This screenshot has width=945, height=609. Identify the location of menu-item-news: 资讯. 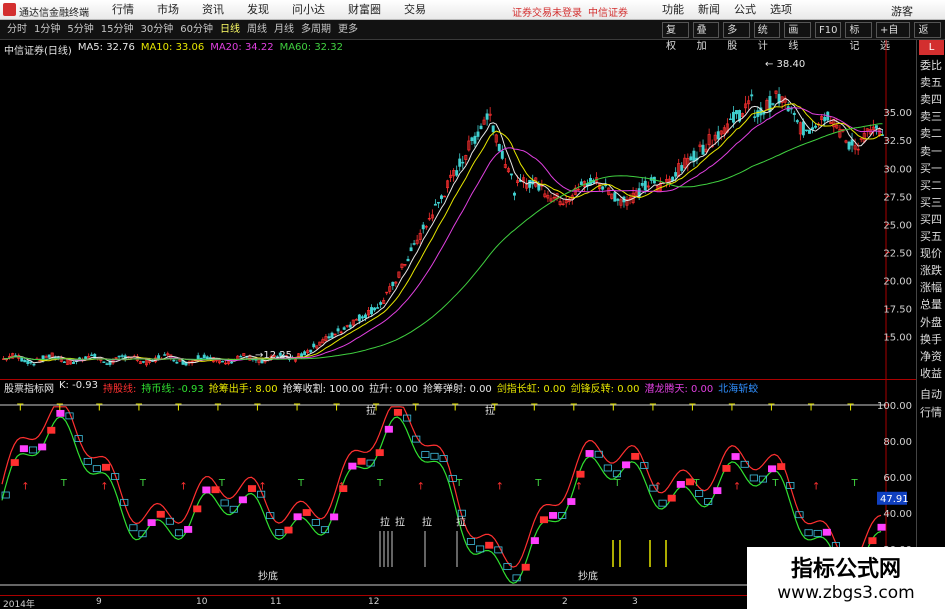
(219, 10).